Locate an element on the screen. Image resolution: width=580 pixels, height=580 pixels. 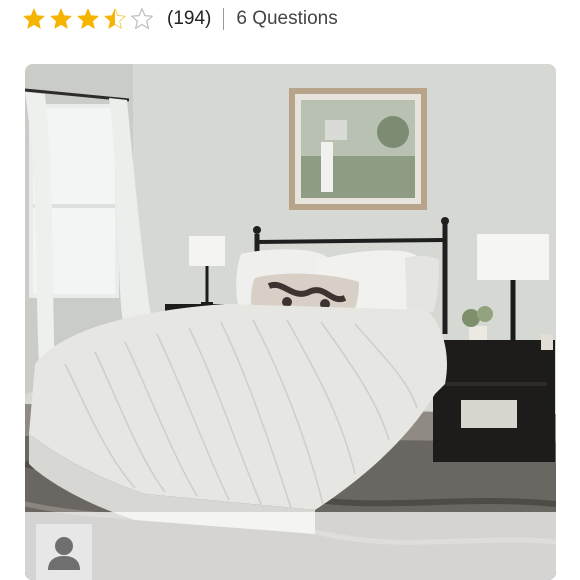
user-silhouette-icon is located at coordinates (64, 551).